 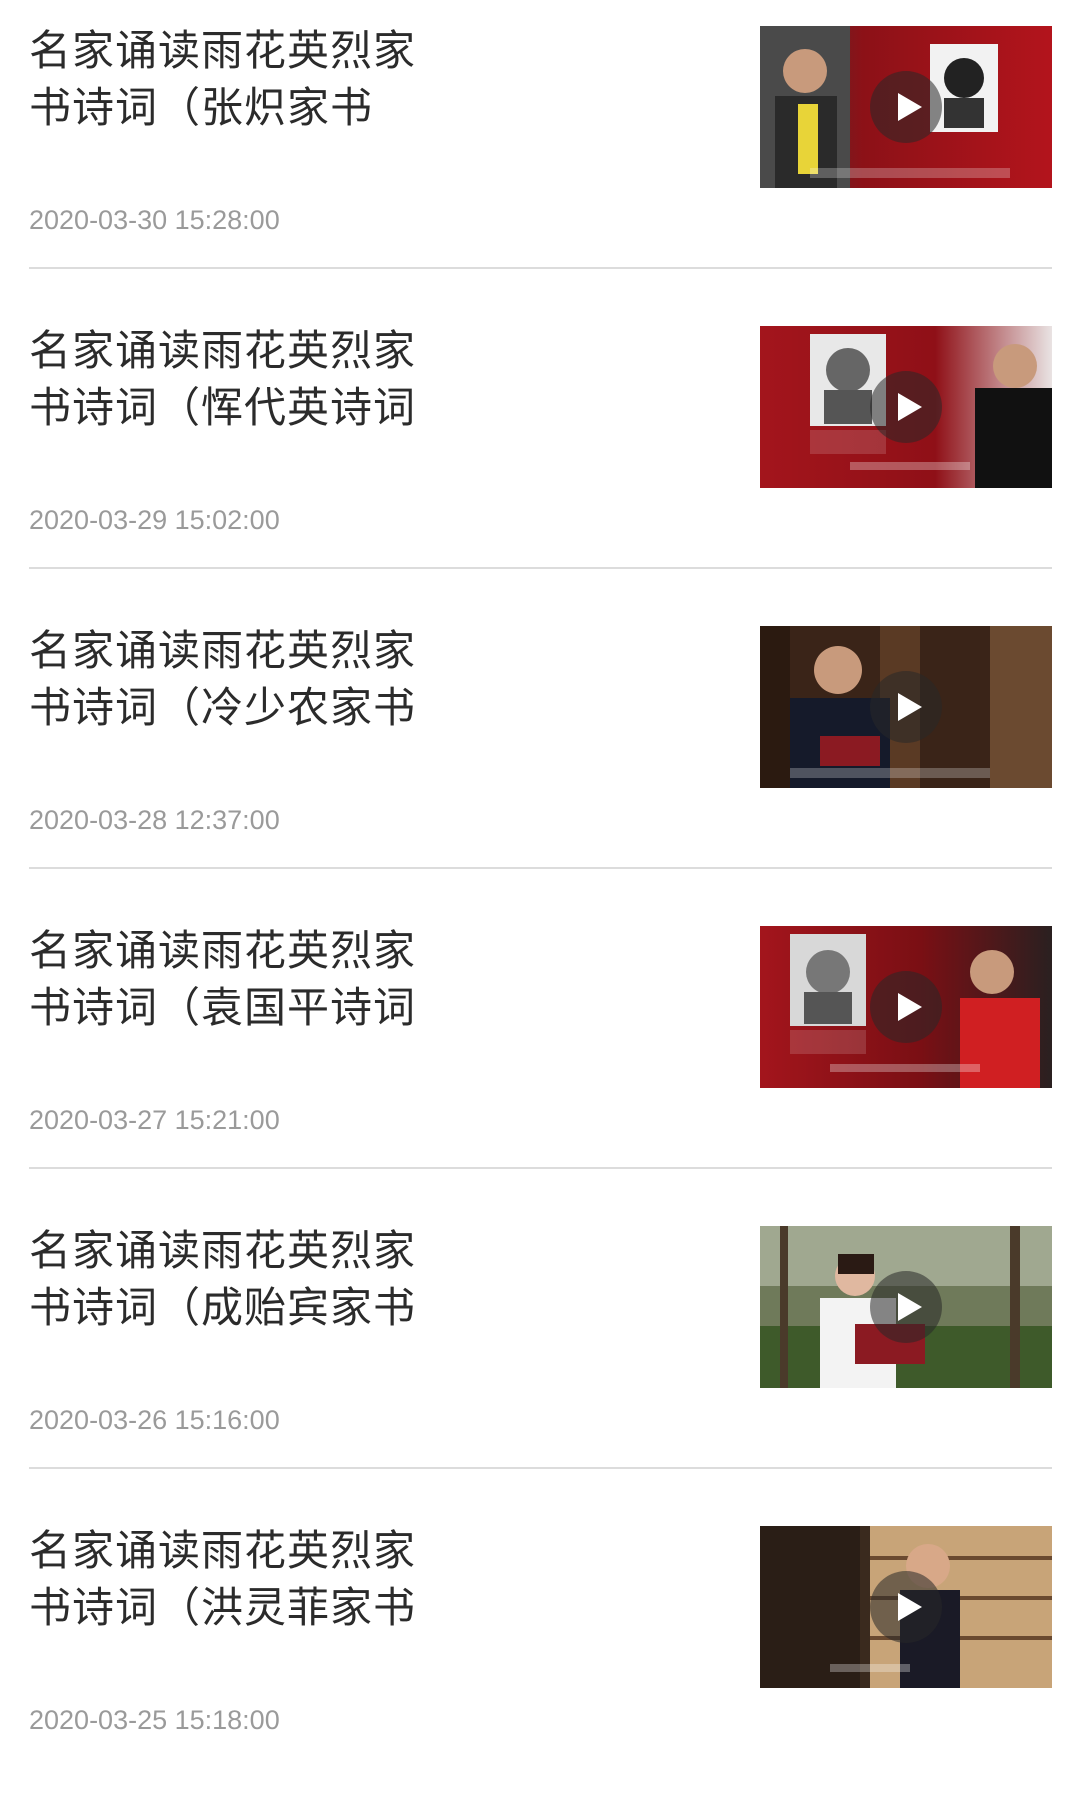 What do you see at coordinates (244, 1279) in the screenshot?
I see `video-title: 名家诵读雨花英烈家 书诗词（成贻宾家书` at bounding box center [244, 1279].